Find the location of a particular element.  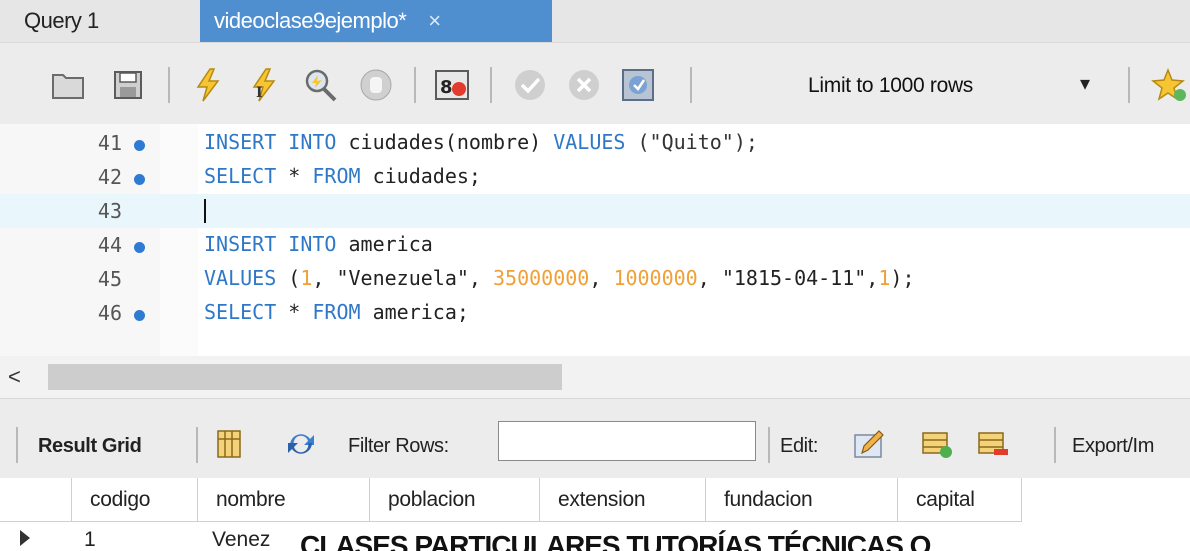

line-number: 45 is located at coordinates (109, 279).